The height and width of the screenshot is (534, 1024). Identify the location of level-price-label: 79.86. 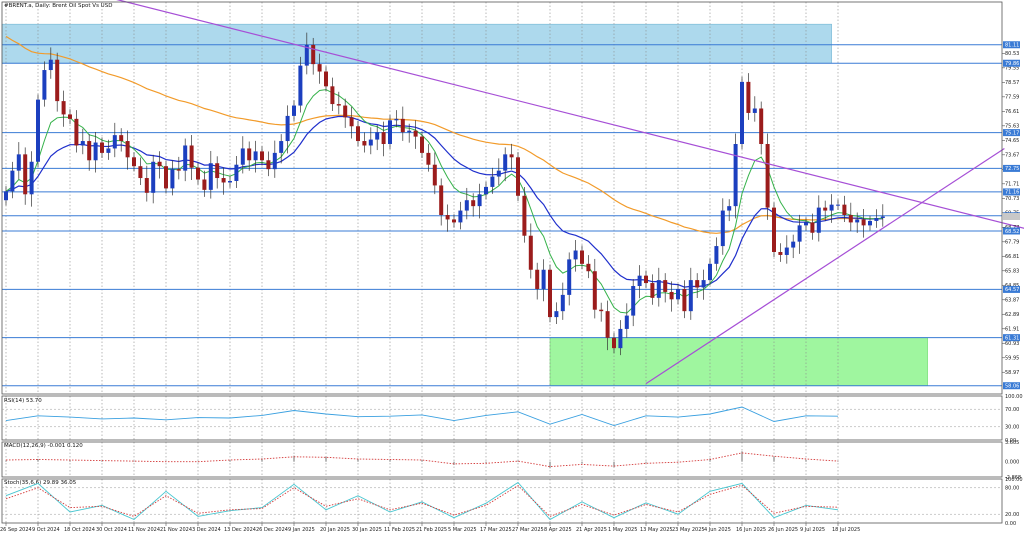
(1012, 64).